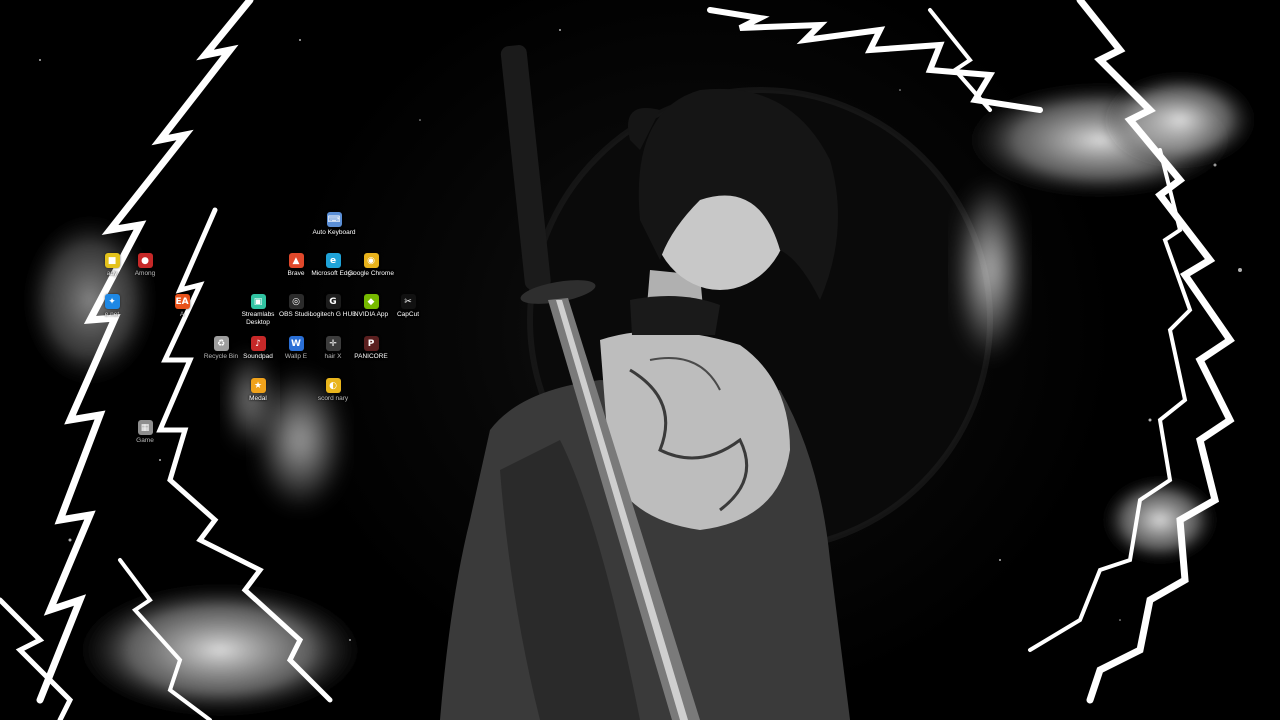 This screenshot has height=720, width=1280. I want to click on desktop-icon-ea: EA A, so click(182, 306).